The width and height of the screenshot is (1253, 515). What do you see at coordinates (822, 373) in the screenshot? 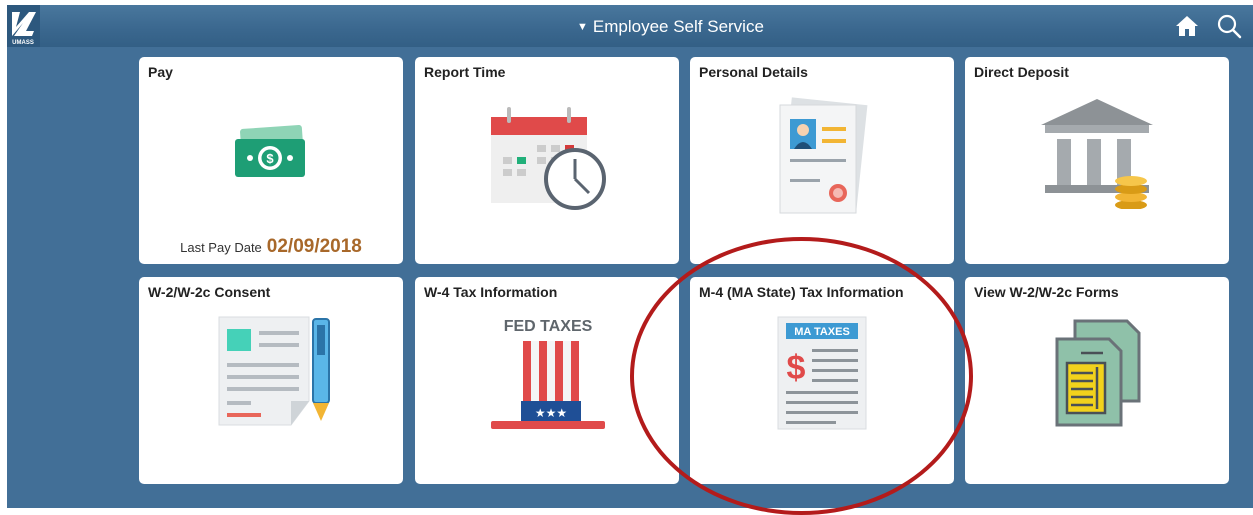
I see `ma-taxes-document-icon: MA TAXES $` at bounding box center [822, 373].